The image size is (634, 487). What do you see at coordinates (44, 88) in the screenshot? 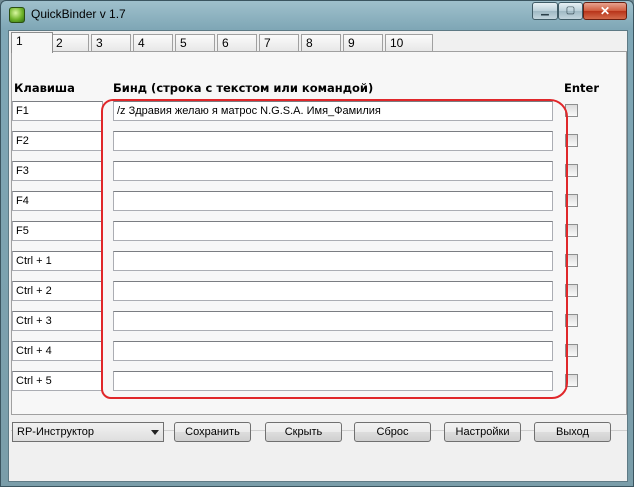
I see `header-key: Клавиша` at bounding box center [44, 88].